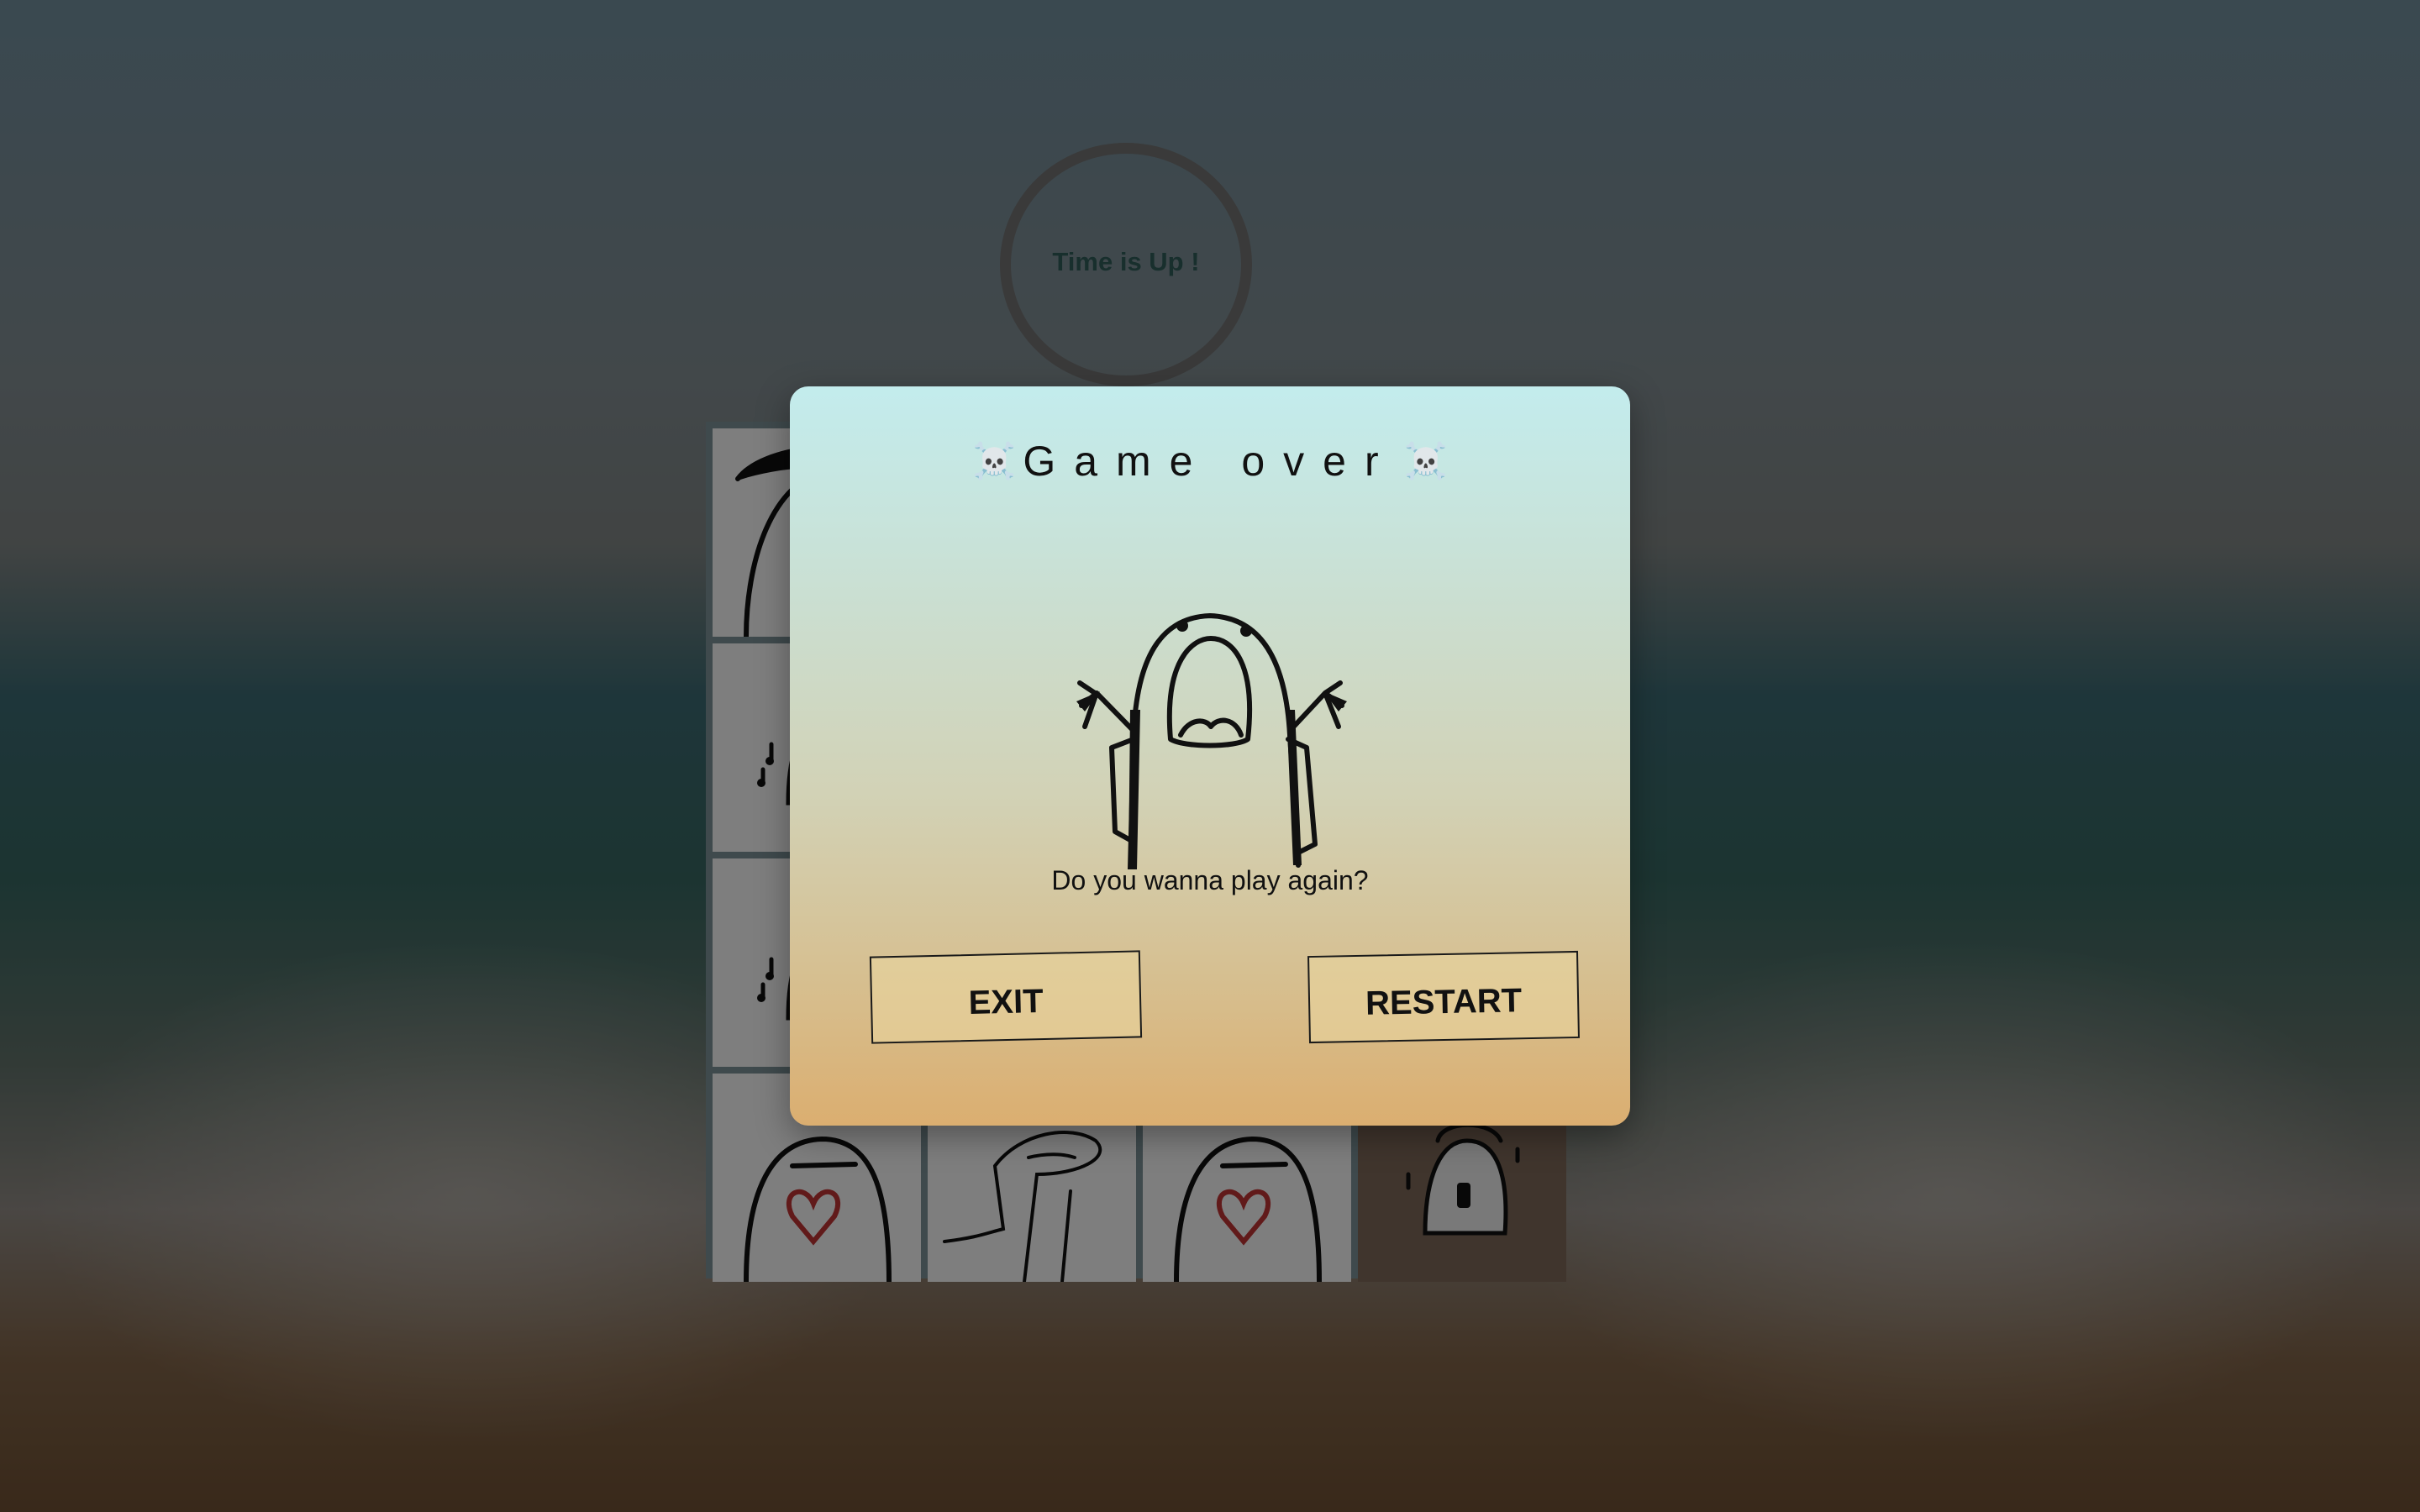 This screenshot has height=1512, width=2420. I want to click on restart-button: RESTART, so click(1443, 997).